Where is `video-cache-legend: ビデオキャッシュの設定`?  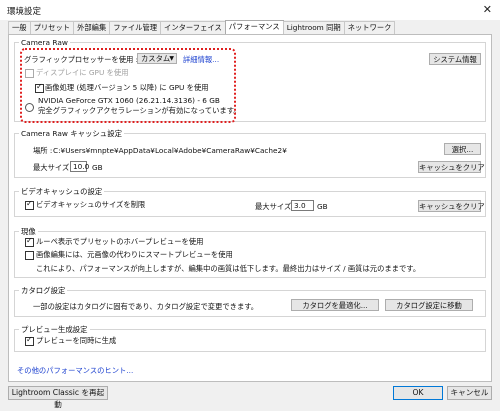 video-cache-legend: ビデオキャッシュの設定 is located at coordinates (62, 191).